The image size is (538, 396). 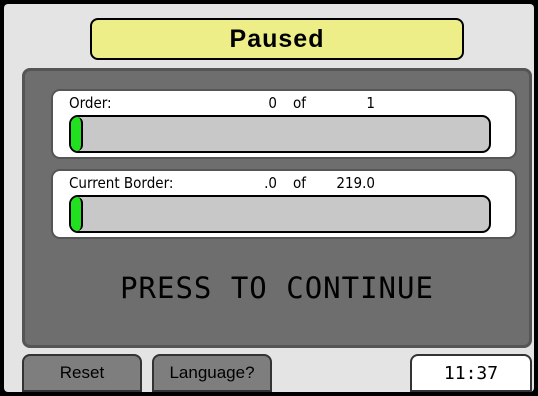 I want to click on reset-button: Reset, so click(x=82, y=373).